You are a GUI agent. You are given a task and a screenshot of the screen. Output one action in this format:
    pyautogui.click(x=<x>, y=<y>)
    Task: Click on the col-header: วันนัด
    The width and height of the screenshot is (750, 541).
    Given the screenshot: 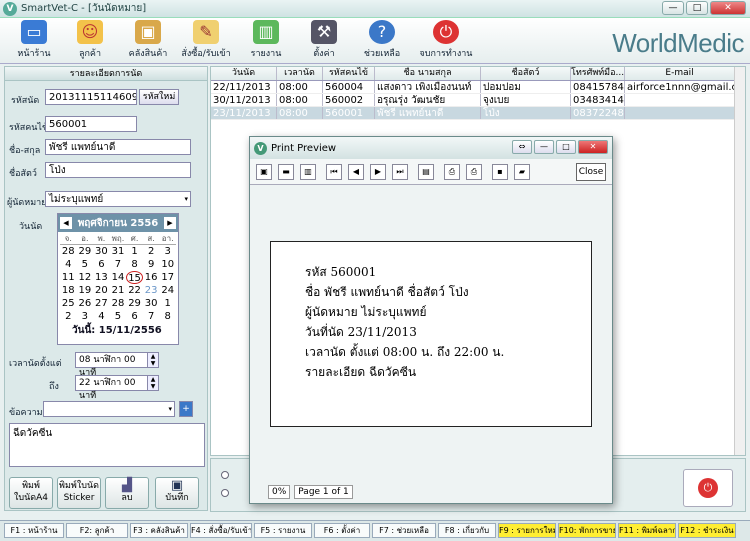 What is the action you would take?
    pyautogui.click(x=244, y=73)
    